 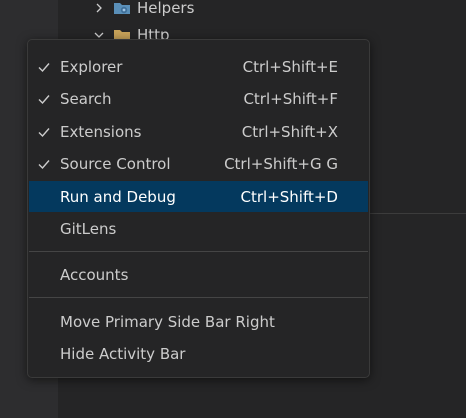 What do you see at coordinates (99, 8) in the screenshot?
I see `chevron-right-icon` at bounding box center [99, 8].